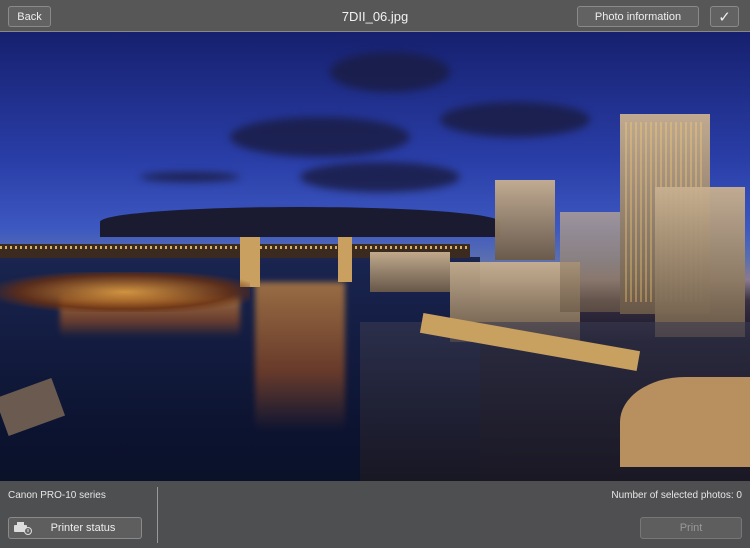 The image size is (750, 548). Describe the element at coordinates (638, 16) in the screenshot. I see `photo-information-button: Photo information` at that location.